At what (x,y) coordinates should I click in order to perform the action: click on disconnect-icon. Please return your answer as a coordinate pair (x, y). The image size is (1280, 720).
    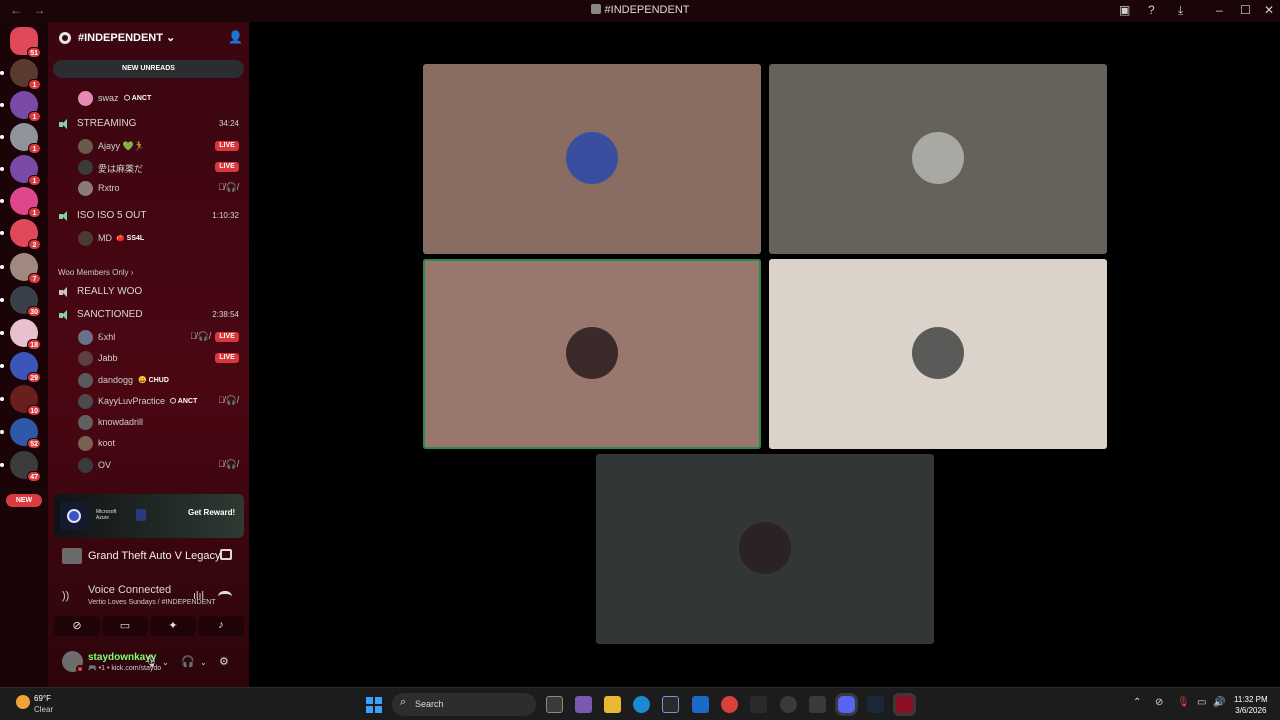
    Looking at the image, I should click on (225, 594).